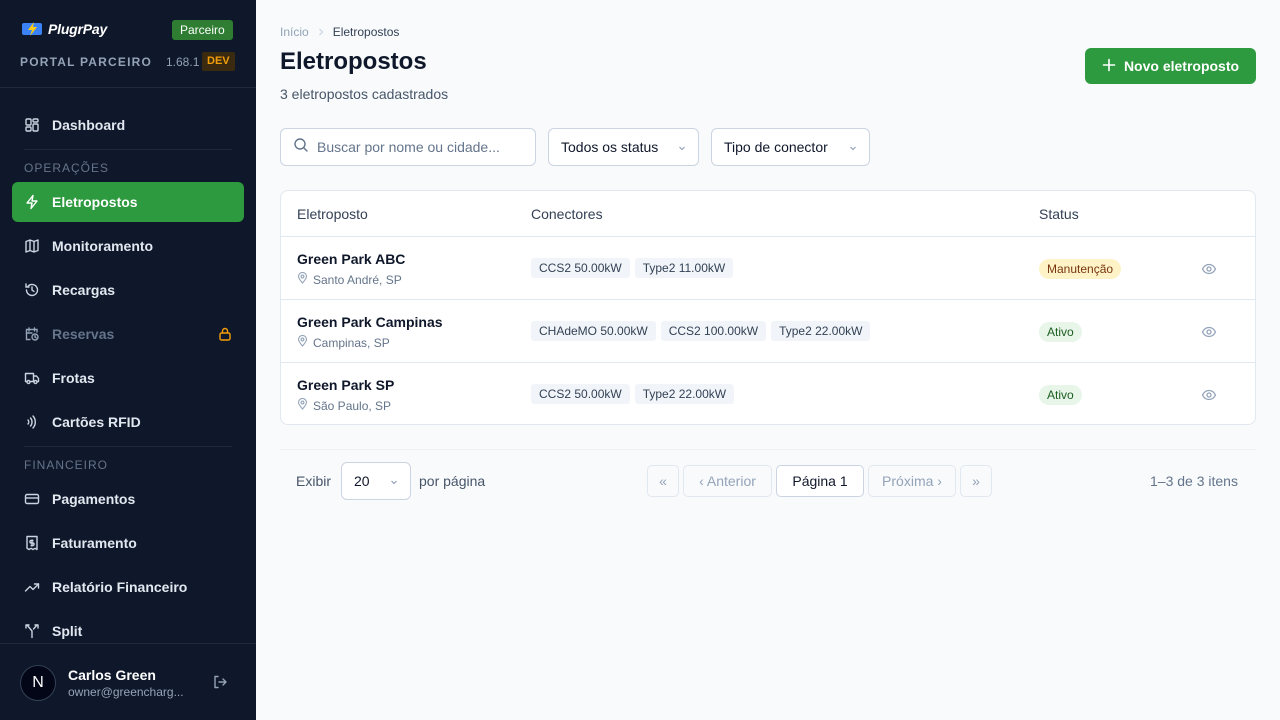  I want to click on receipt-icon, so click(32, 543).